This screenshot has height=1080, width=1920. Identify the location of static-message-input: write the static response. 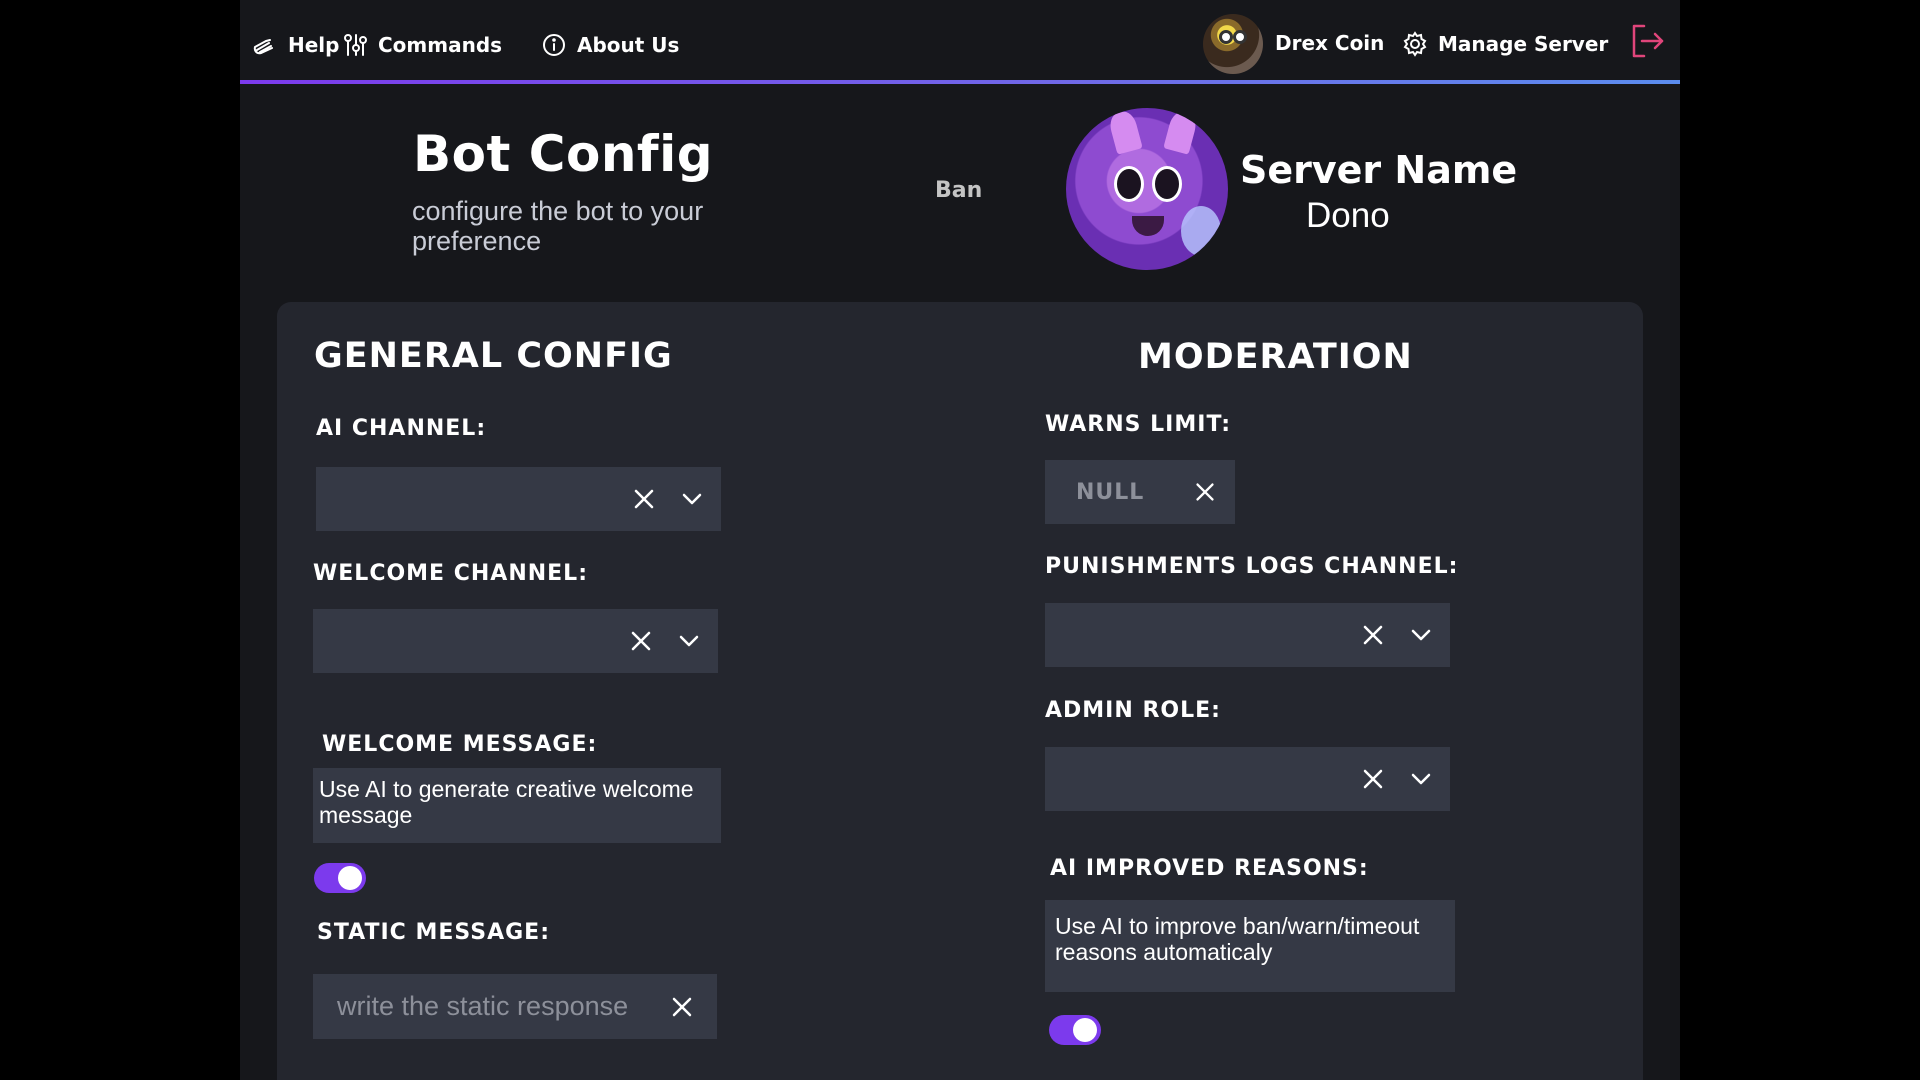
(515, 1006).